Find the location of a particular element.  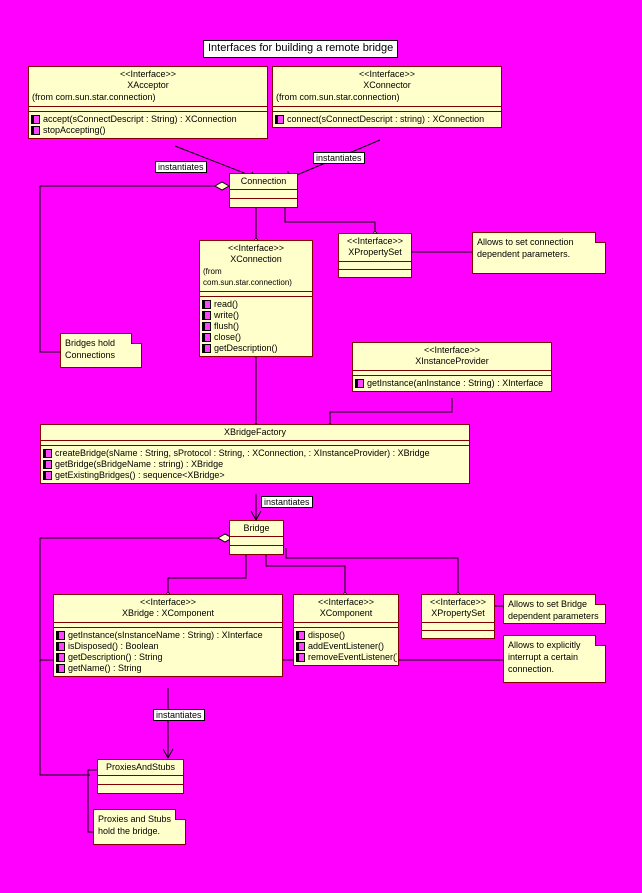

note-text: Proxies and Stubs hold the bridge. is located at coordinates (135, 825).